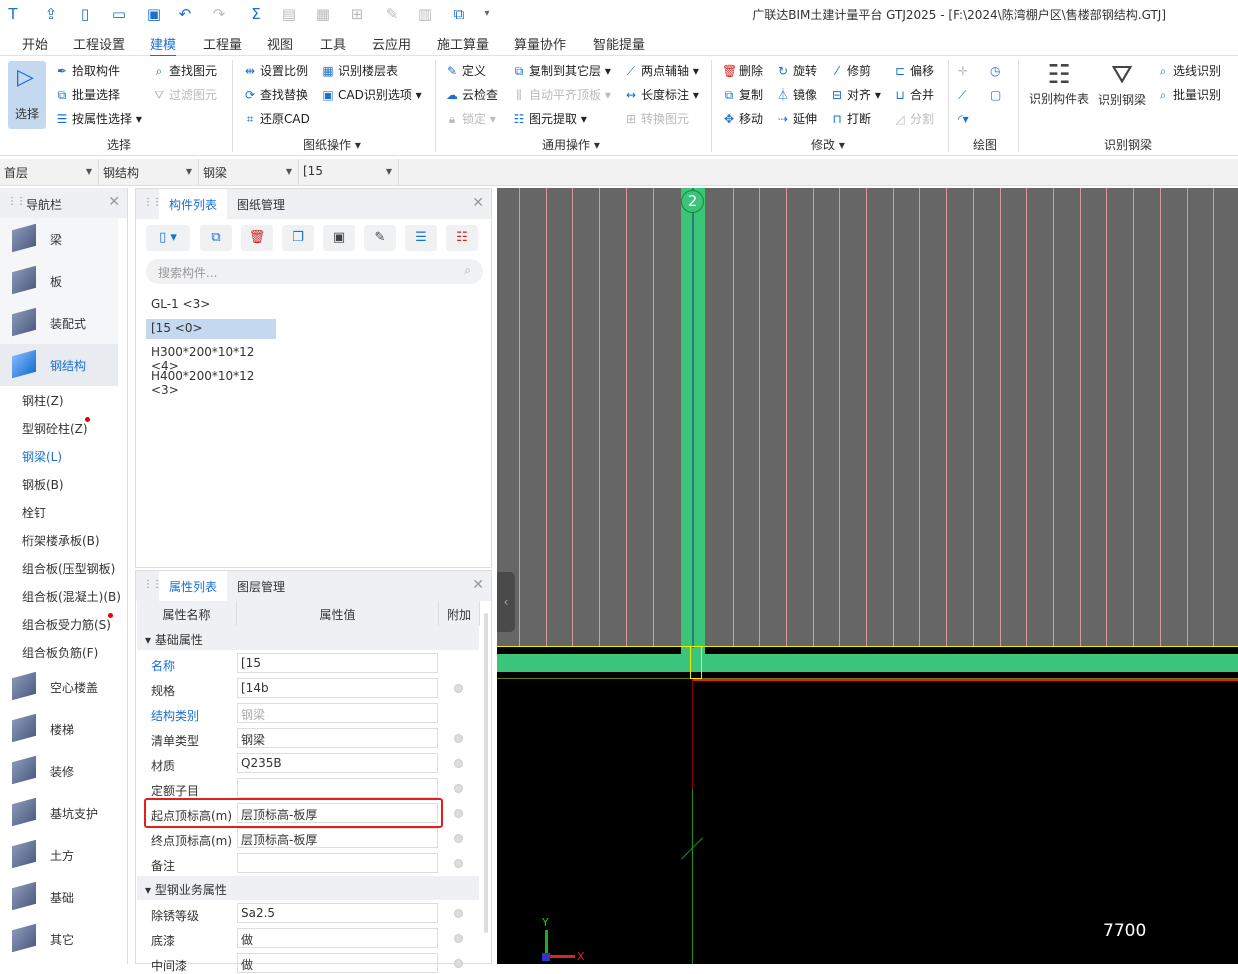 The image size is (1238, 974). Describe the element at coordinates (185, 14) in the screenshot. I see `undo-icon: ↶` at that location.